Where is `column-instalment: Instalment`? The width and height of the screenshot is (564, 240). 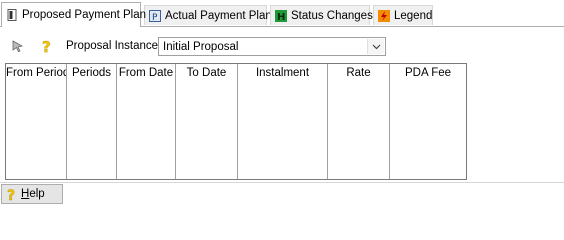
column-instalment: Instalment is located at coordinates (283, 121).